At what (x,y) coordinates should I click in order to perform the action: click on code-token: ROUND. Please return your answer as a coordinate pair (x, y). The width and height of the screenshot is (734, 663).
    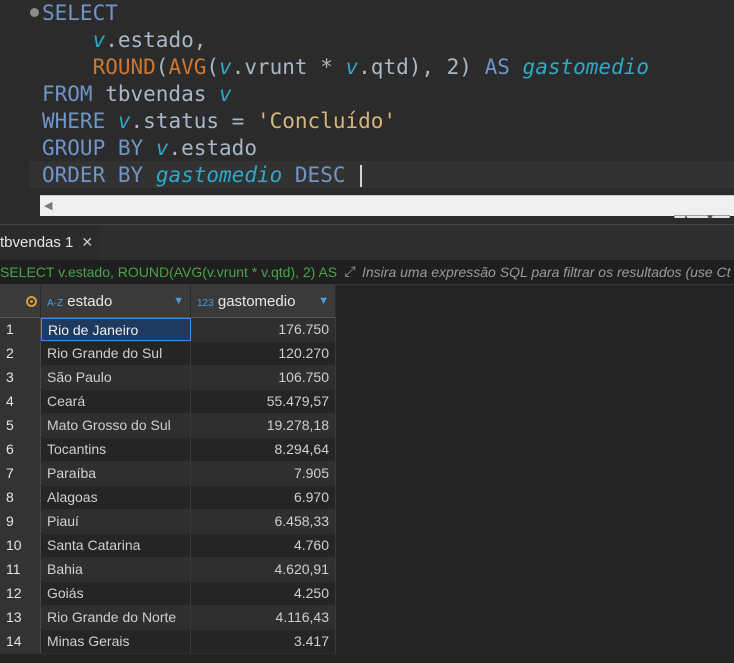
    Looking at the image, I should click on (124, 67).